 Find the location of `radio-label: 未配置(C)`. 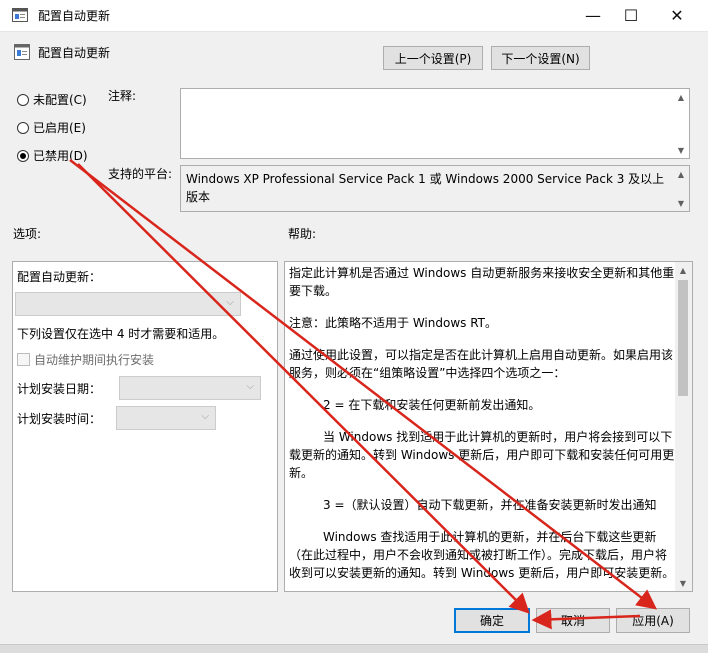

radio-label: 未配置(C) is located at coordinates (60, 100).